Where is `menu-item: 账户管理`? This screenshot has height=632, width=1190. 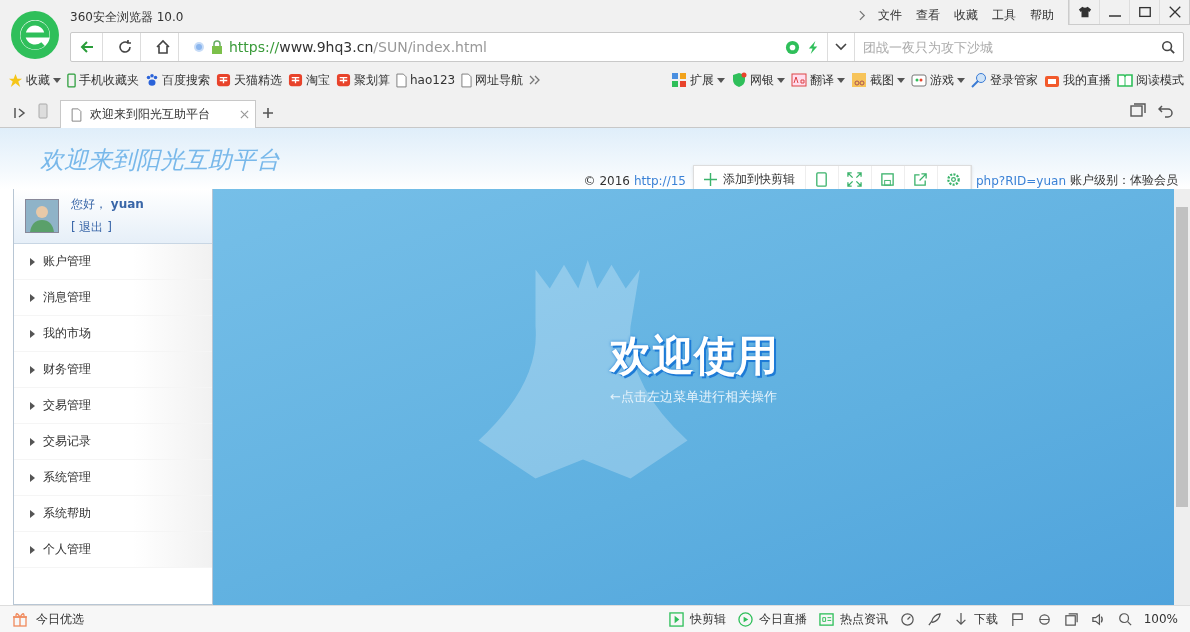 menu-item: 账户管理 is located at coordinates (113, 262).